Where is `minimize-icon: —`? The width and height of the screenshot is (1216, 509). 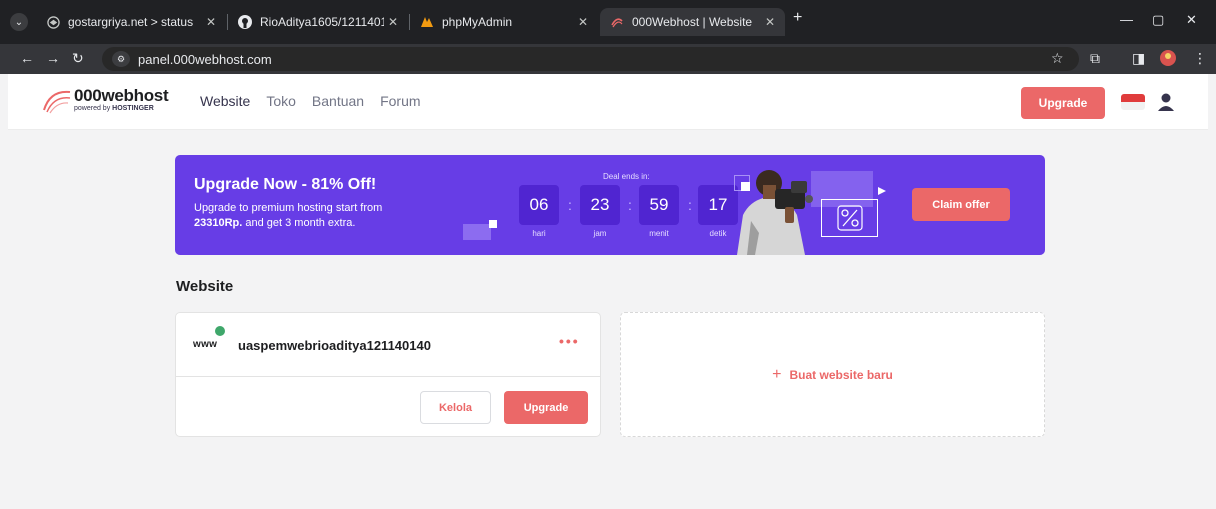 minimize-icon: — is located at coordinates (1126, 19).